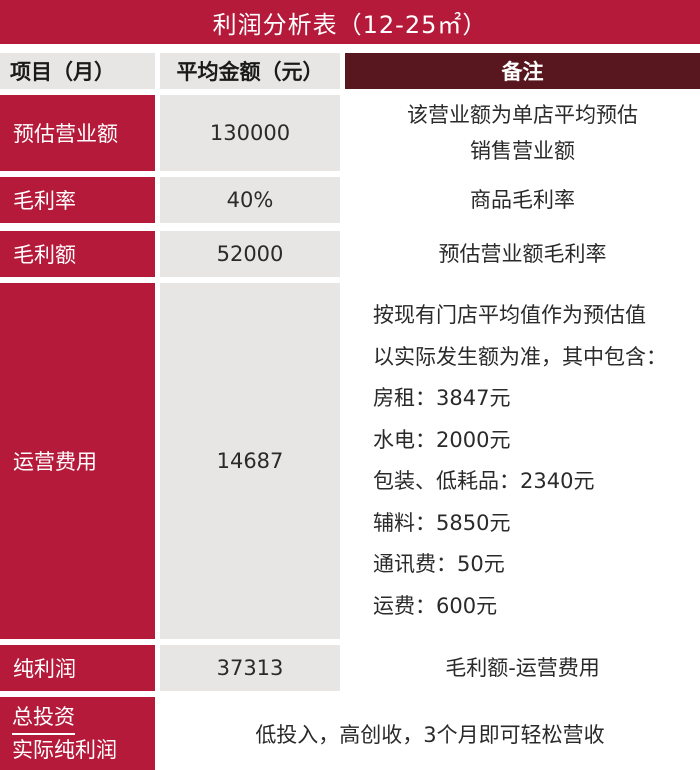 This screenshot has height=770, width=700. Describe the element at coordinates (522, 71) in the screenshot. I see `header-remark: 备注` at that location.